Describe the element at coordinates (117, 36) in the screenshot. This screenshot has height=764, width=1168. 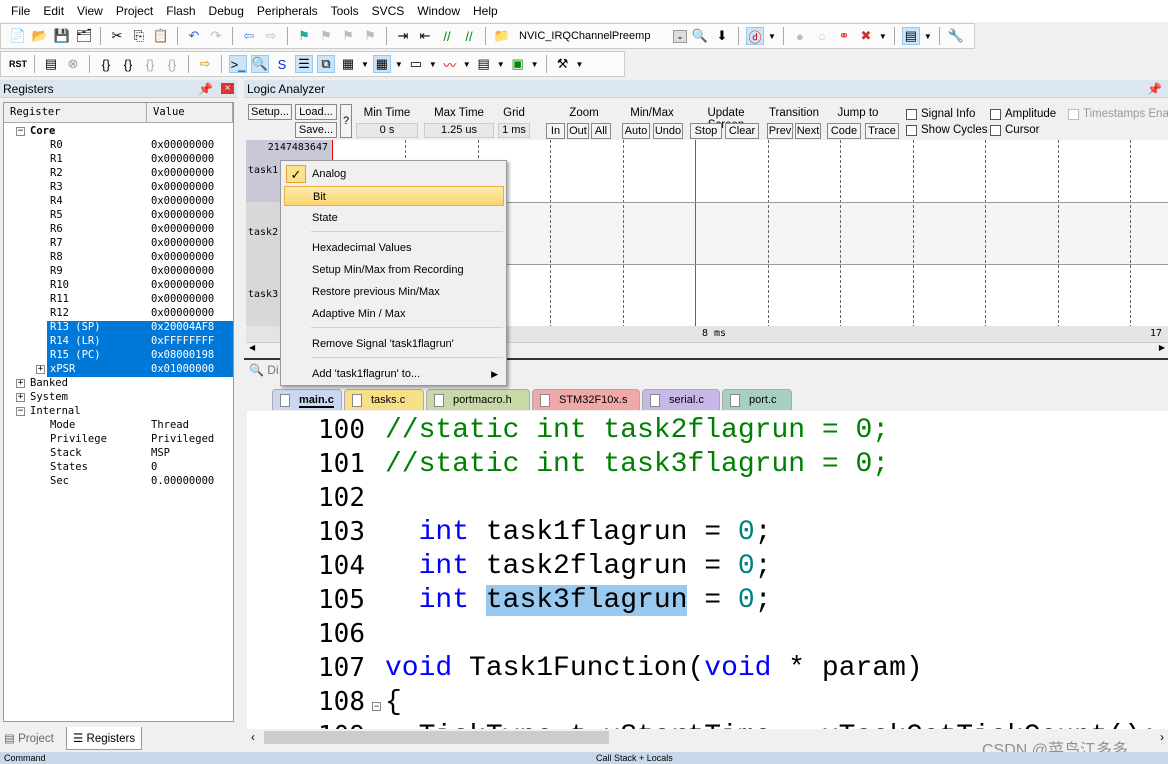
I see `cut-icon: ✂` at that location.